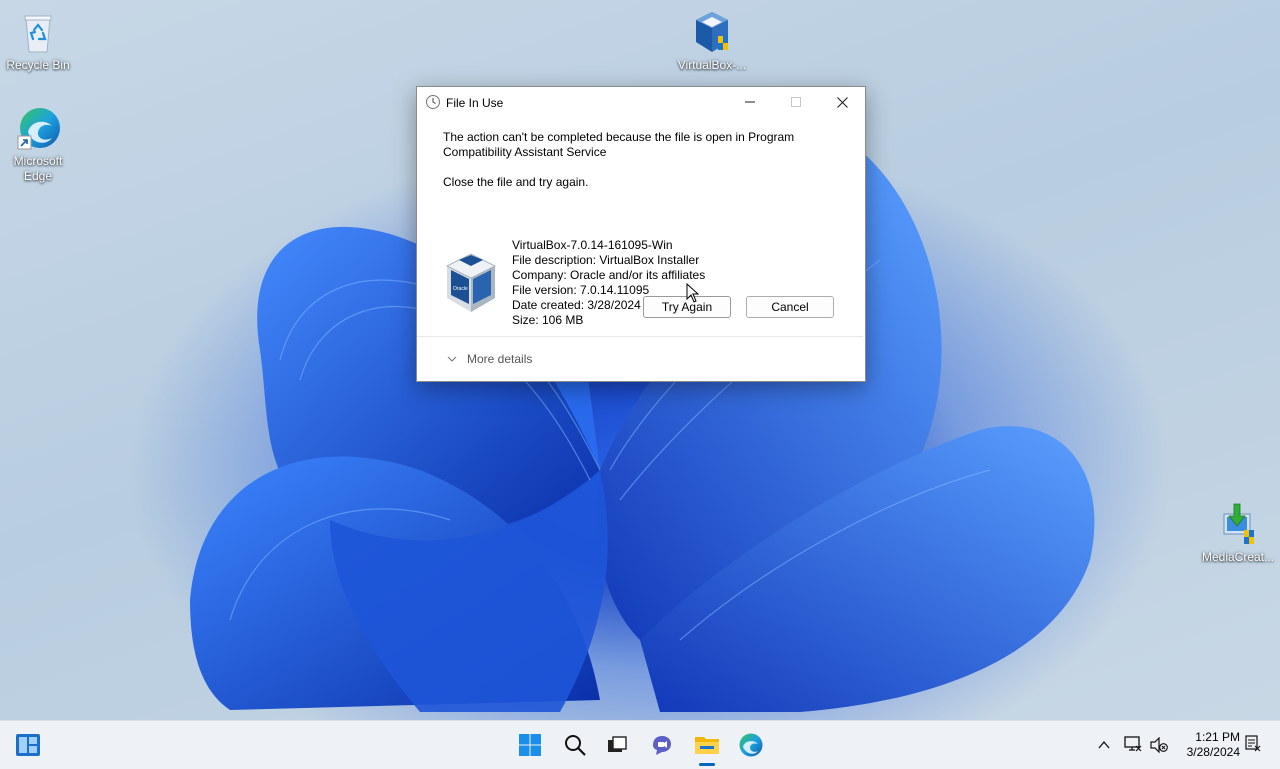 Image resolution: width=1280 pixels, height=769 pixels. I want to click on file-explorer-button, so click(707, 745).